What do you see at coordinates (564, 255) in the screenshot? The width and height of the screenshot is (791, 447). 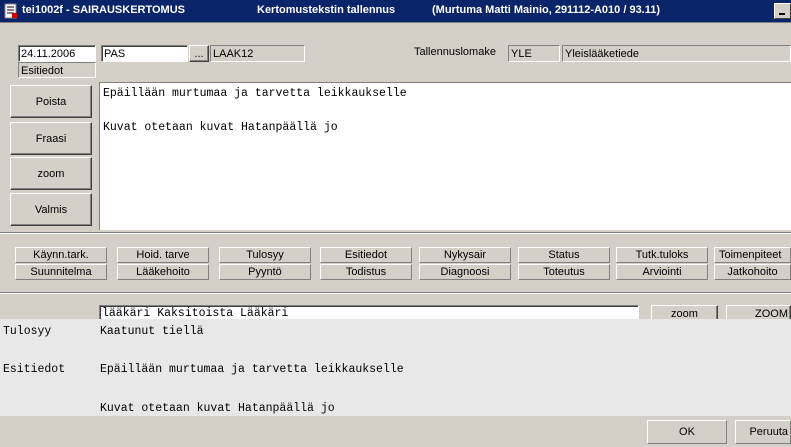 I see `heading-status: Status` at bounding box center [564, 255].